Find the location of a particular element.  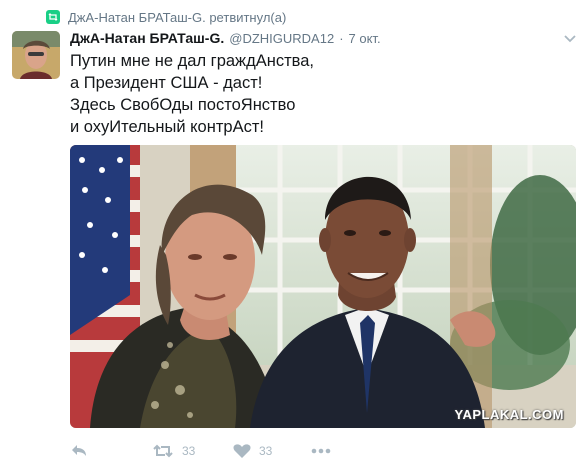

chevron-down-icon is located at coordinates (570, 38).